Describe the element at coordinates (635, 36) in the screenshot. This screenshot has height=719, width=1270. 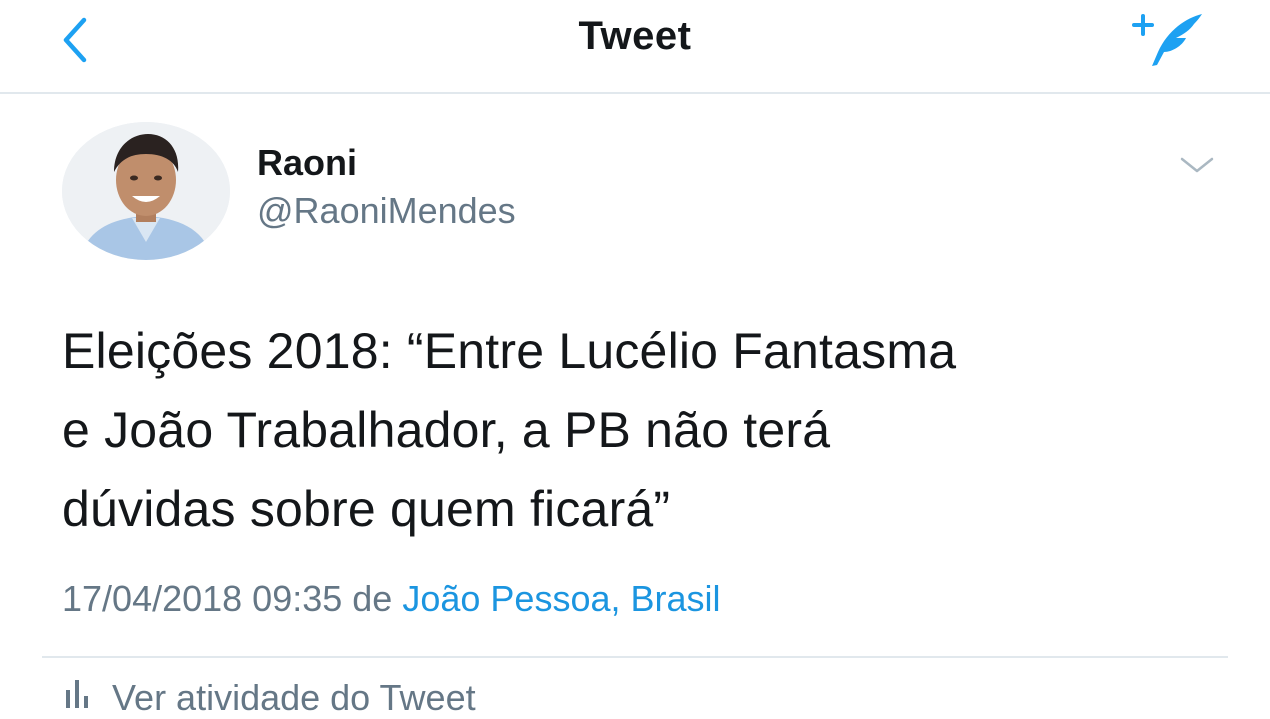
I see `page-title: Tweet` at that location.